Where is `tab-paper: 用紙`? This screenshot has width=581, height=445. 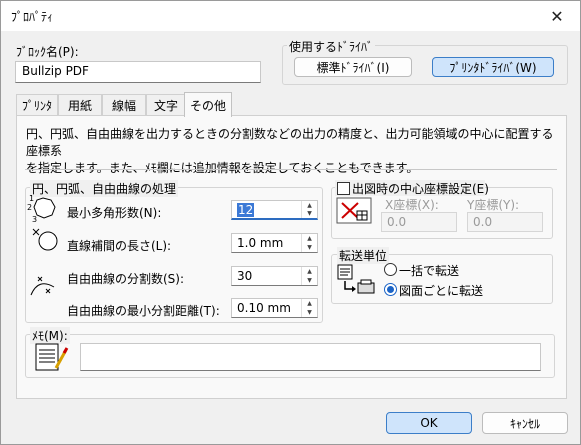
tab-paper: 用紙 is located at coordinates (80, 105).